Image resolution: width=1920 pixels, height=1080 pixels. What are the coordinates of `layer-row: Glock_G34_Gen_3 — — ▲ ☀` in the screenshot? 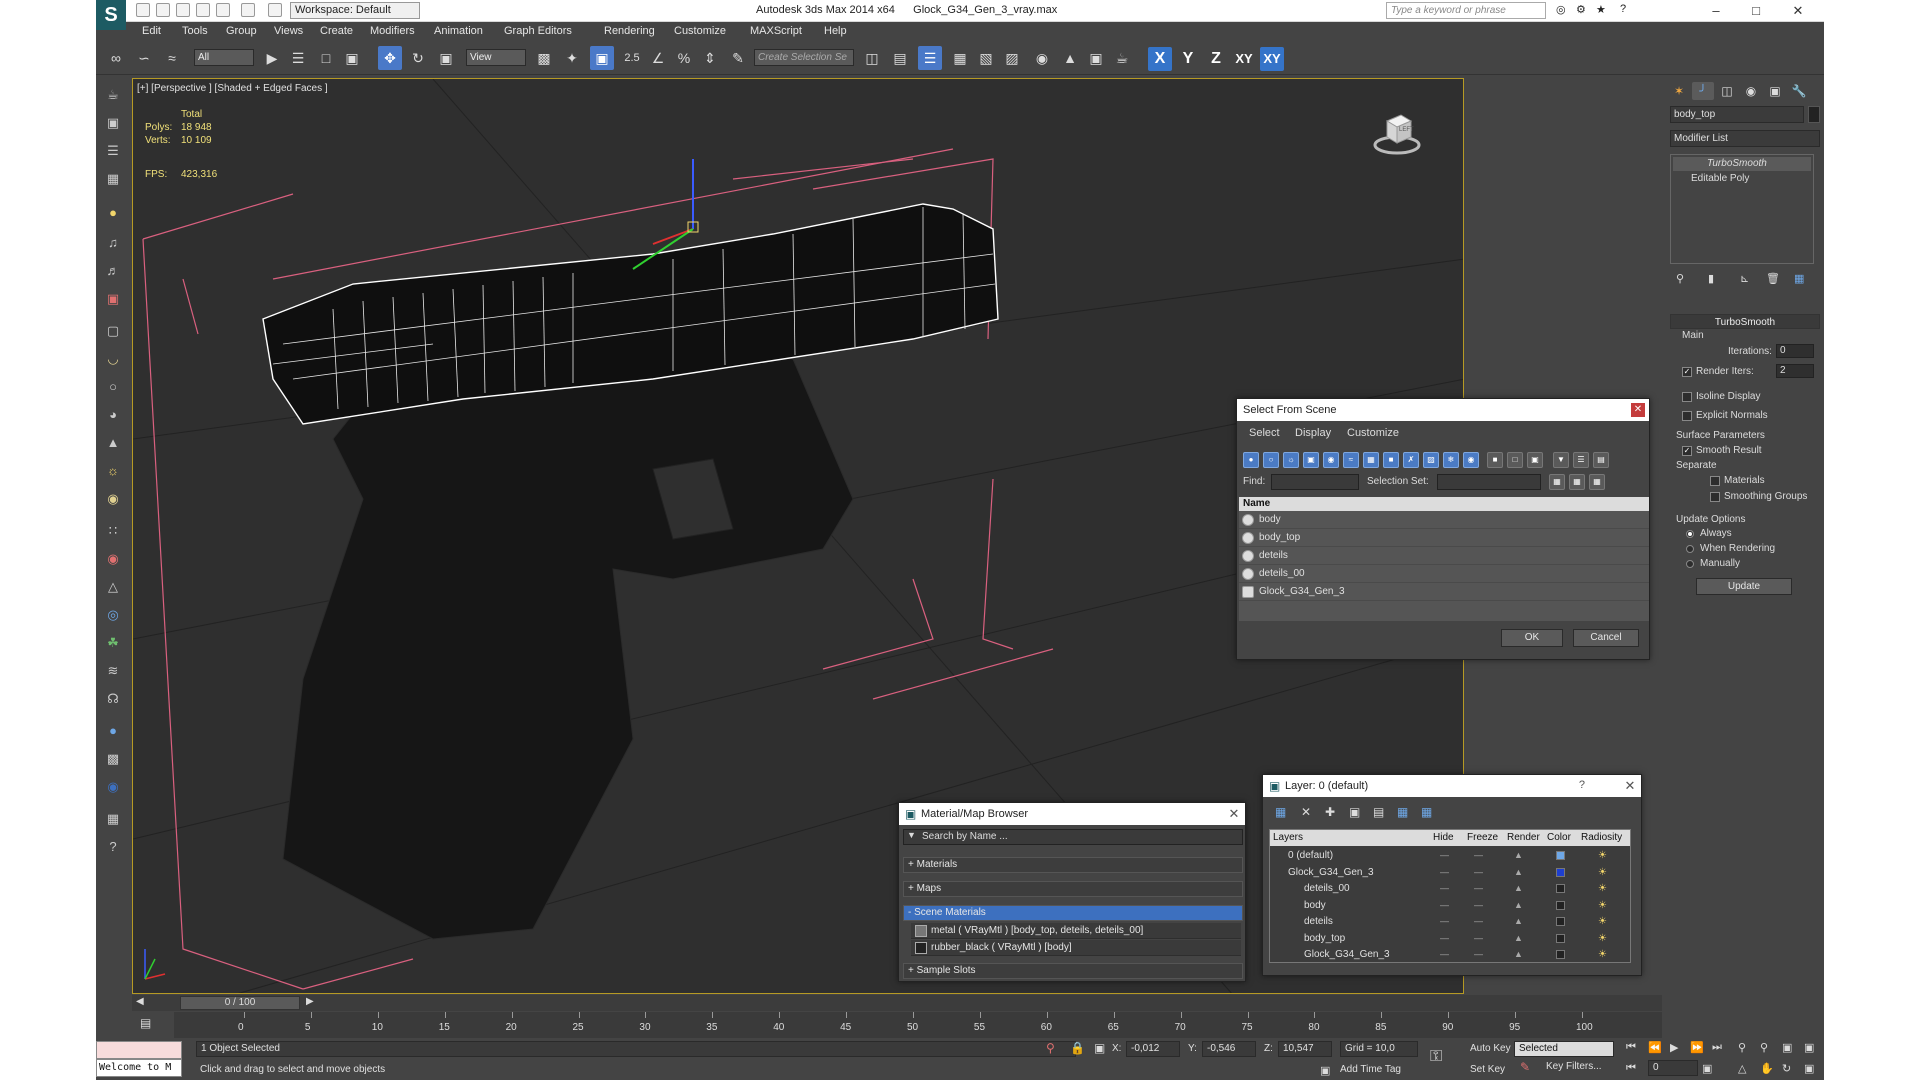 It's located at (1450, 872).